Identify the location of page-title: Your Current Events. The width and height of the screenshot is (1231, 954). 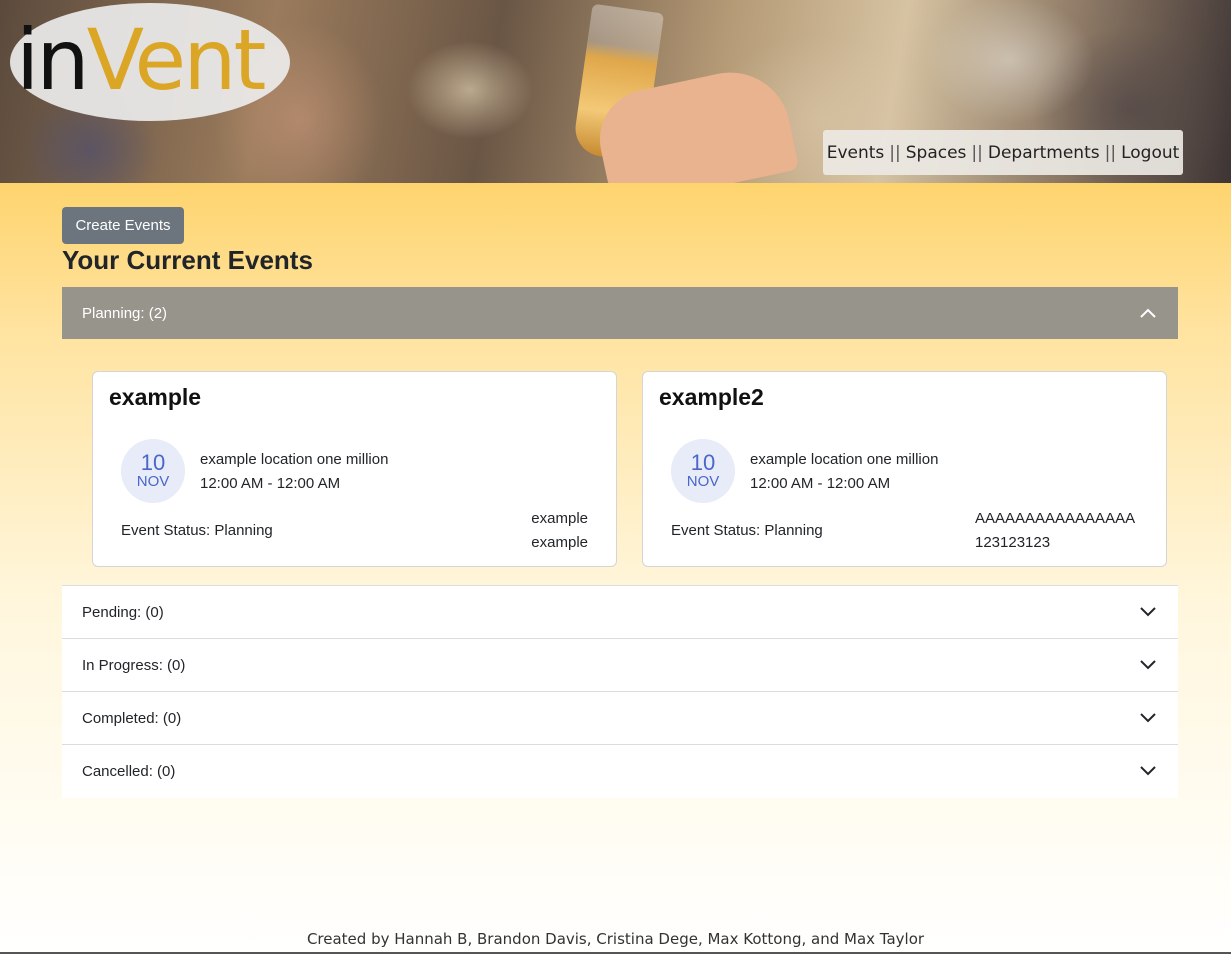
(187, 260).